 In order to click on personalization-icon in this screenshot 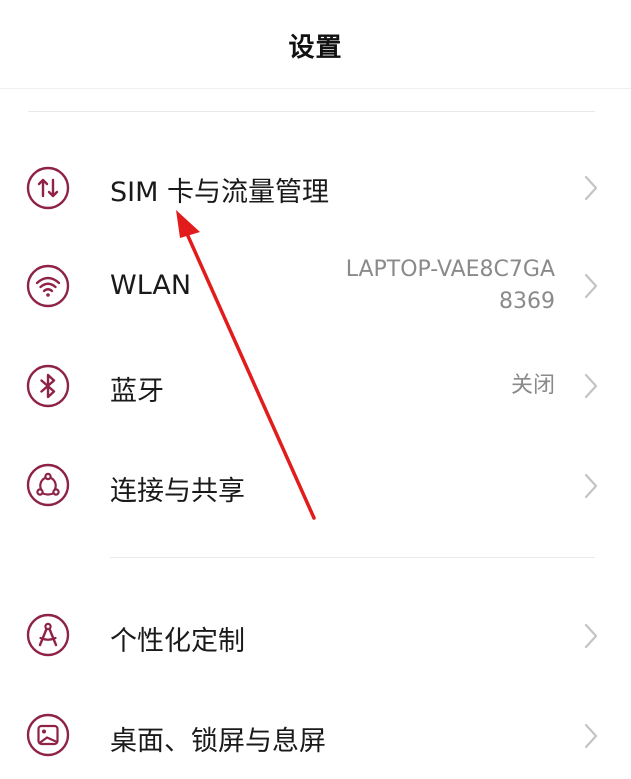, I will do `click(48, 635)`.